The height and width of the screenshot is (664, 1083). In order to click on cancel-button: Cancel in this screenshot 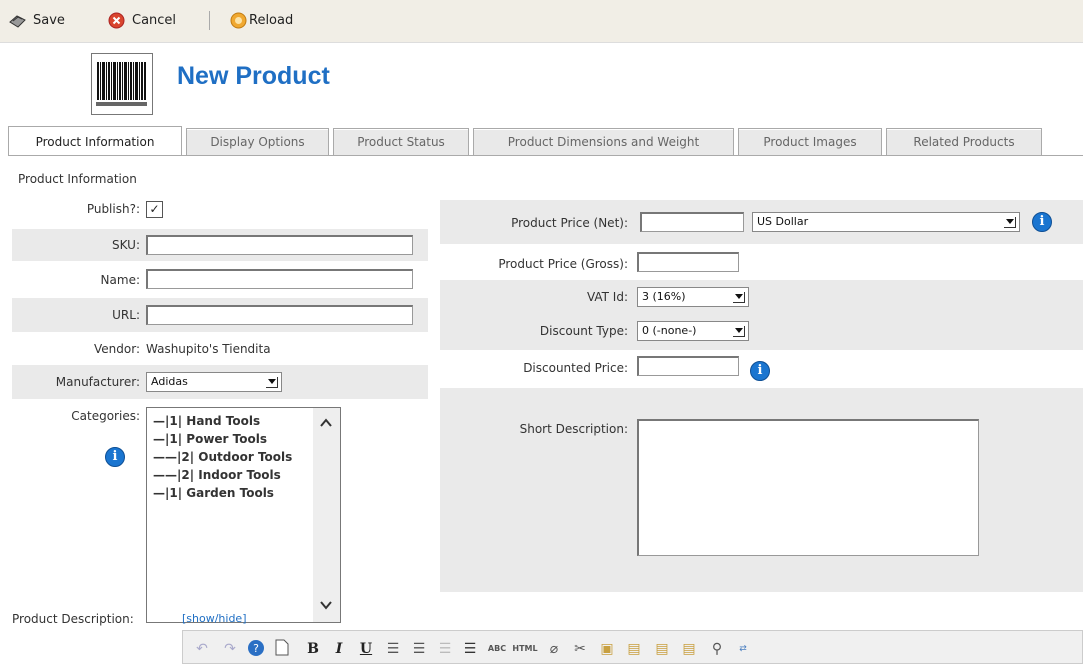, I will do `click(142, 20)`.